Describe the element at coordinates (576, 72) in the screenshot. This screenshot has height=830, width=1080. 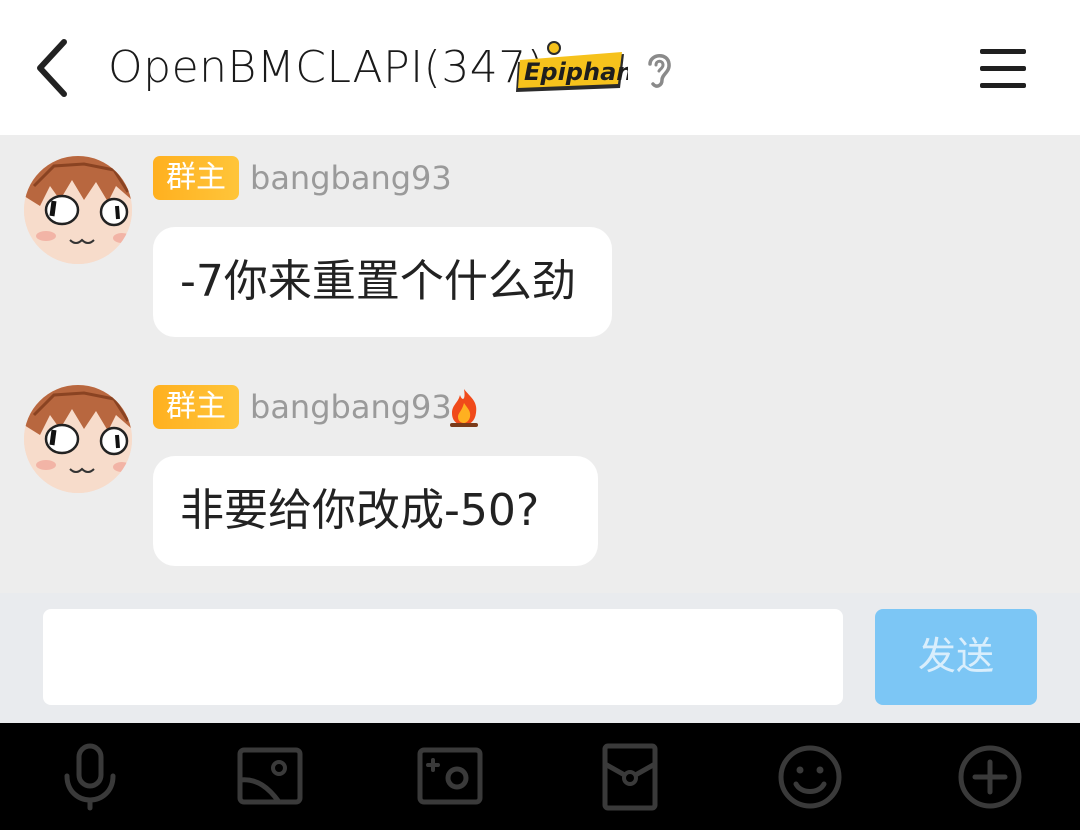
I see `badge-text: Epiphany` at that location.